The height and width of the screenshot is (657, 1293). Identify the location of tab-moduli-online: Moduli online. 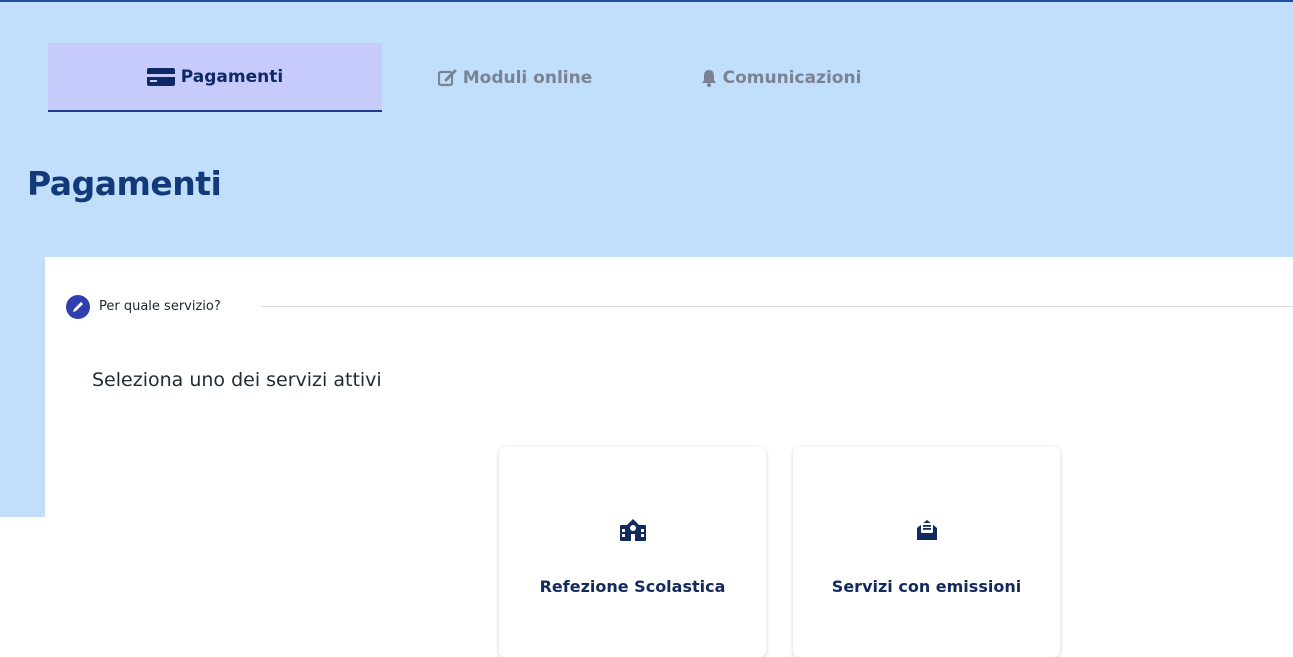
(515, 77).